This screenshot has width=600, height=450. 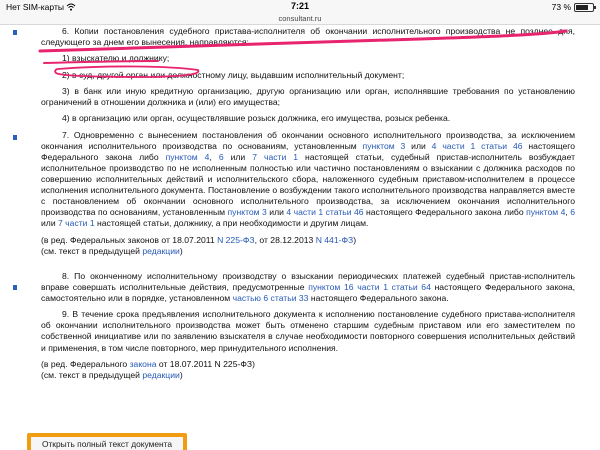 I want to click on open-full-text-button-frame: Открыть полный текст документа, so click(x=107, y=441).